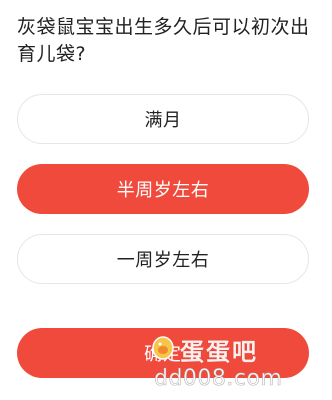 The width and height of the screenshot is (332, 400). I want to click on option-half-year: 半周岁左右, so click(163, 189).